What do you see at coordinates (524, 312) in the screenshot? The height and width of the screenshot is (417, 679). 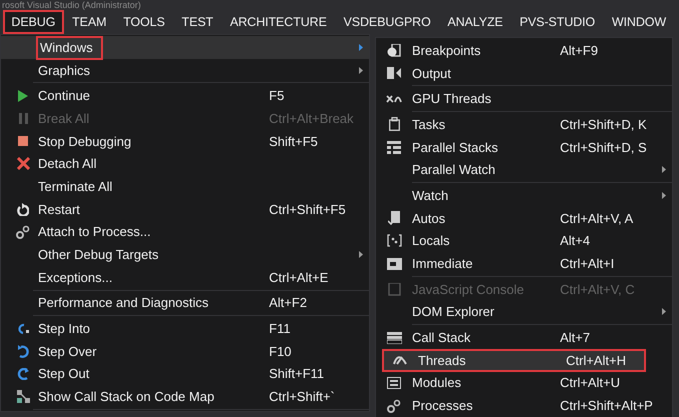 I see `menu-item: DOM Explorer` at bounding box center [524, 312].